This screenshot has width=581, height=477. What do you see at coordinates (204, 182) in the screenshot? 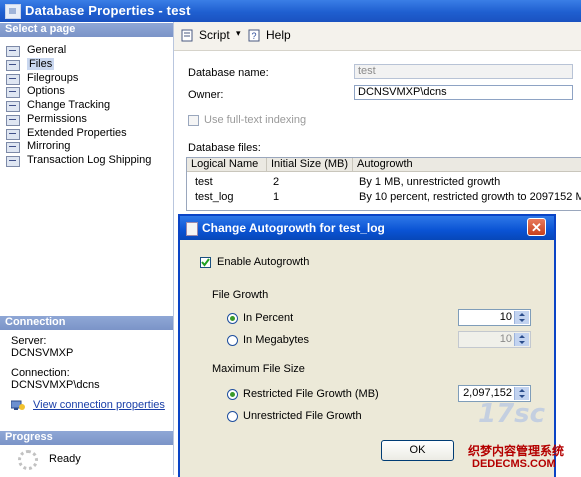
I see `table-cell: test` at bounding box center [204, 182].